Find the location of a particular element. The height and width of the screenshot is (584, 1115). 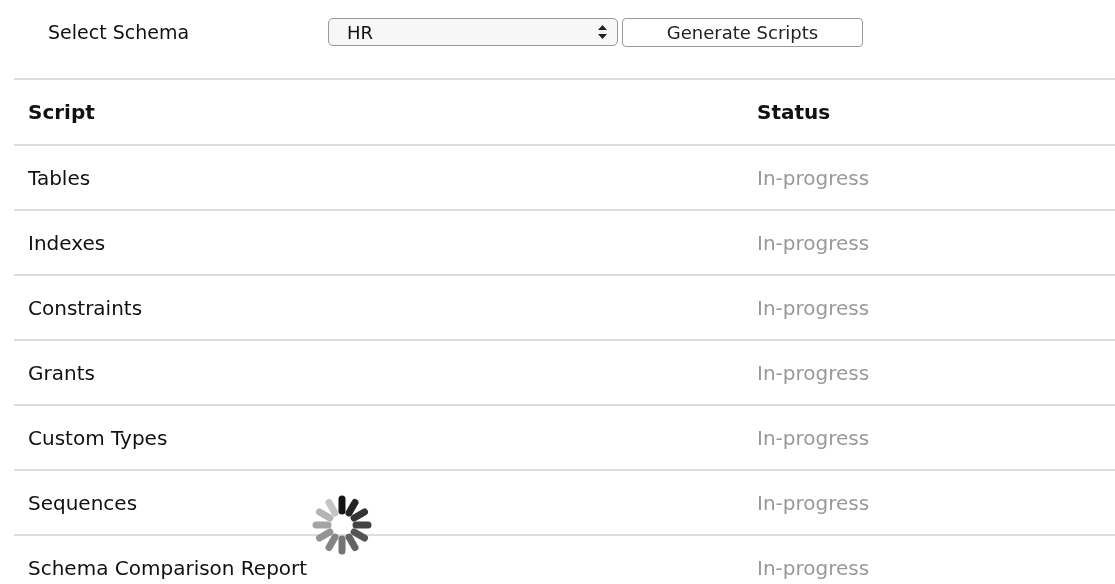

generate-scripts-button: Generate Scripts is located at coordinates (742, 32).